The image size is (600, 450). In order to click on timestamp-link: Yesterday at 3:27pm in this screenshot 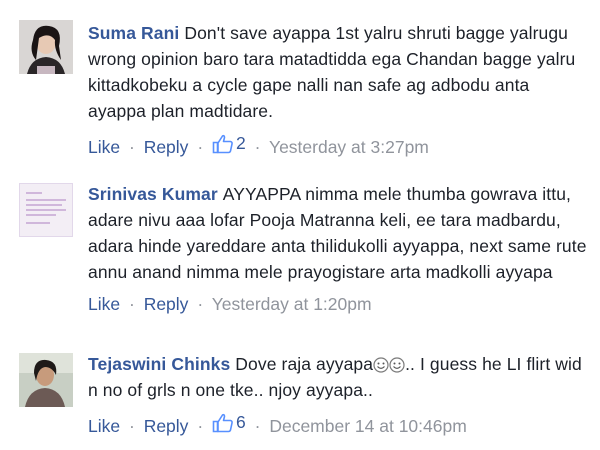, I will do `click(349, 147)`.